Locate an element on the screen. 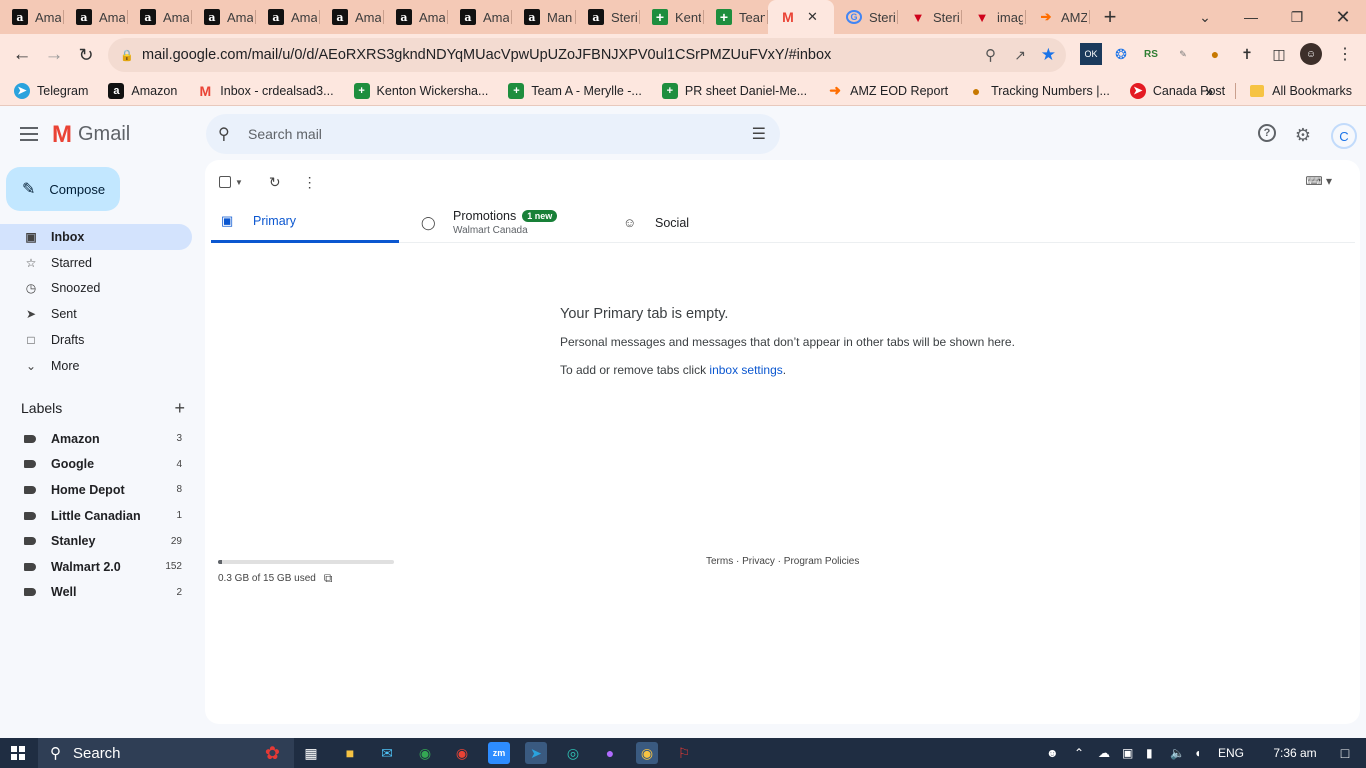  gmail-logo: M Gmail is located at coordinates (91, 134).